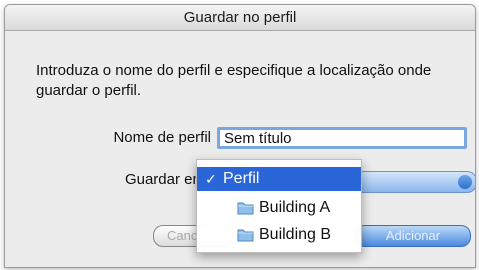  I want to click on menu-item-building-a: Building A, so click(279, 208).